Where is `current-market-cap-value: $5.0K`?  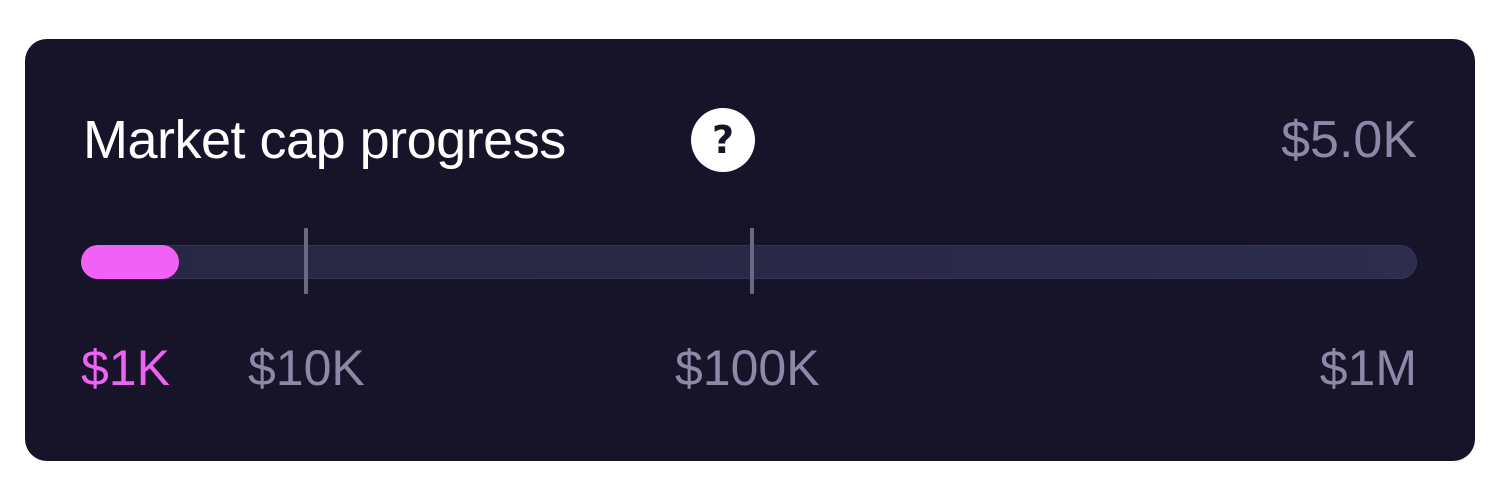
current-market-cap-value: $5.0K is located at coordinates (1349, 140).